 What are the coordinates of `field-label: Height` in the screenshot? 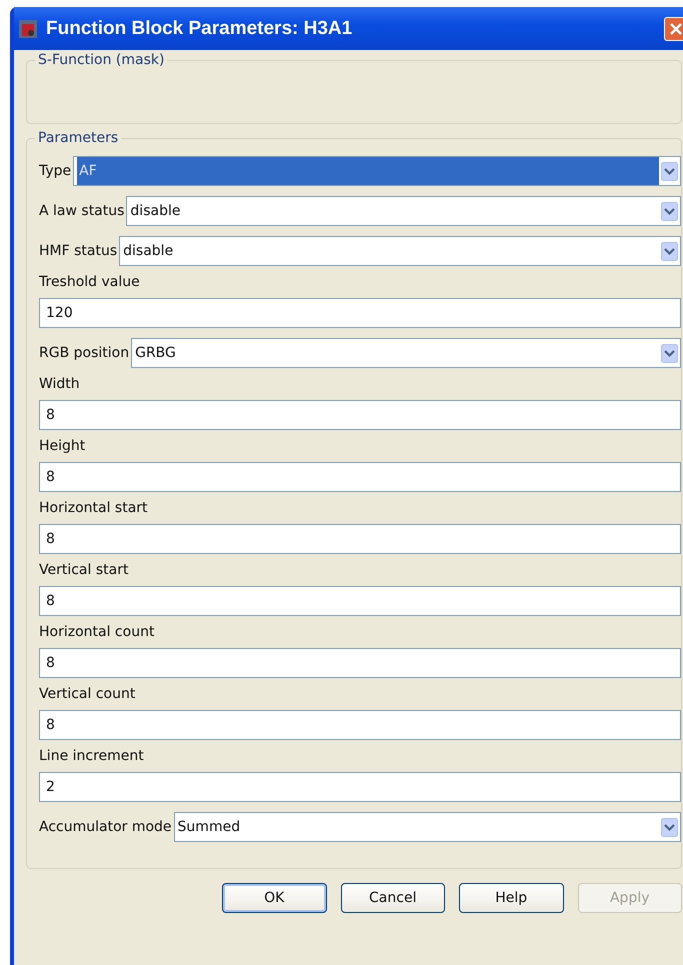 It's located at (62, 446).